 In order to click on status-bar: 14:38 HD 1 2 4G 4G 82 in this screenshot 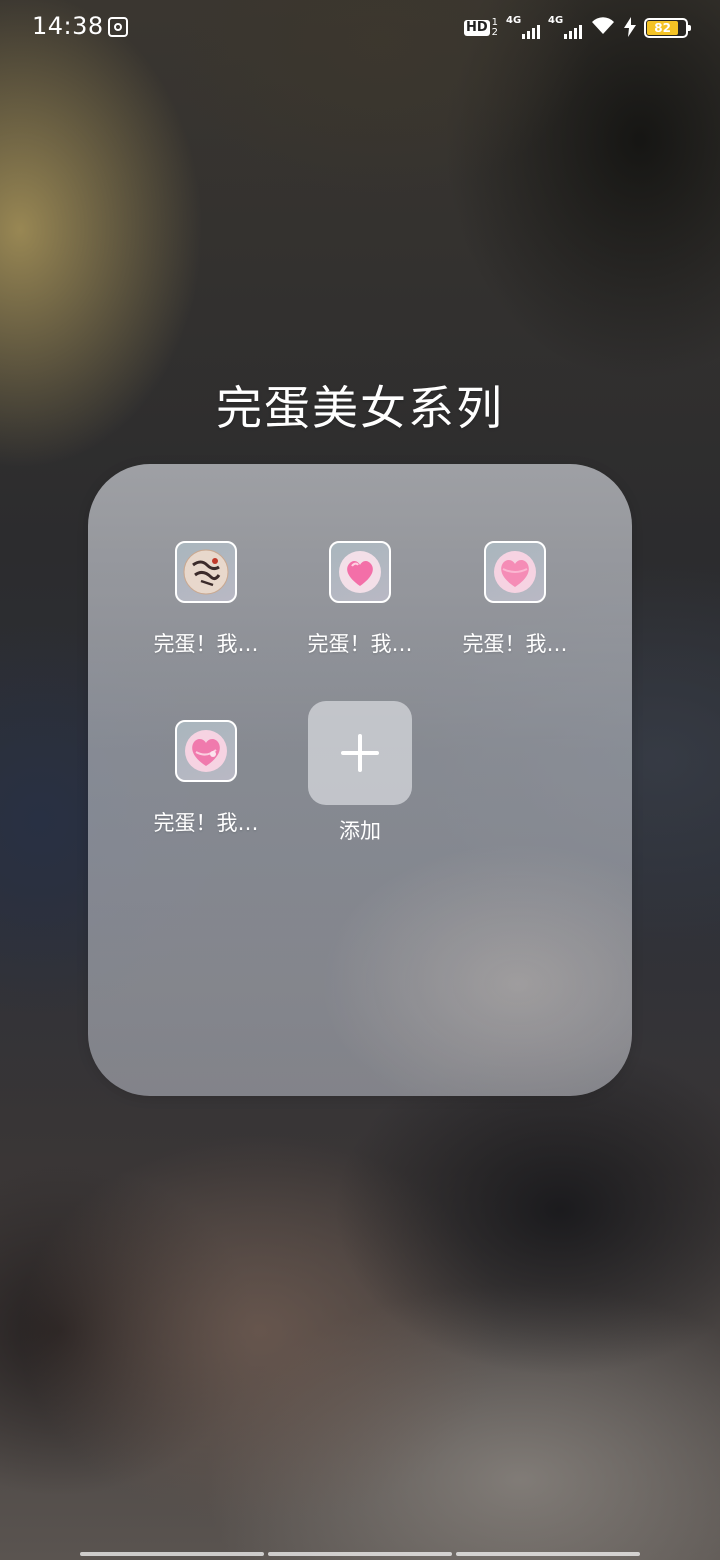, I will do `click(360, 28)`.